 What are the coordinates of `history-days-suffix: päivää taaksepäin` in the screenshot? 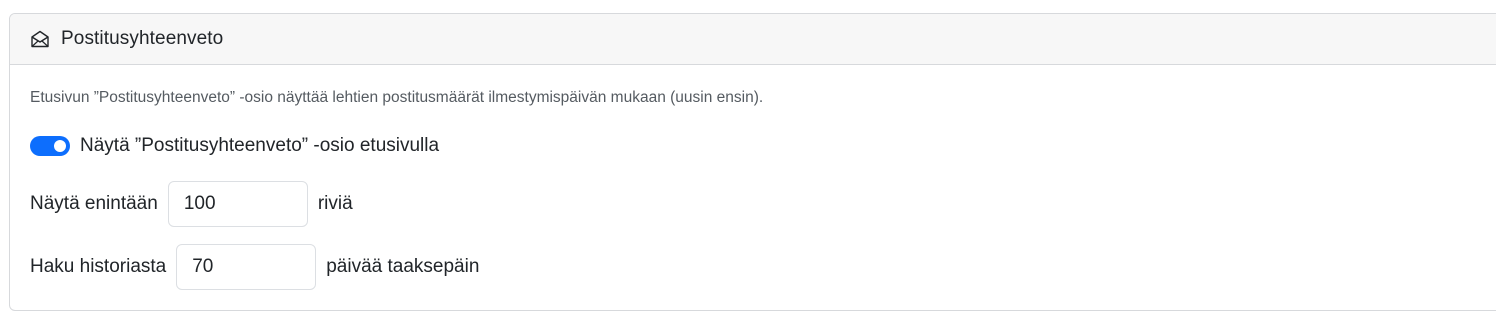 It's located at (403, 266).